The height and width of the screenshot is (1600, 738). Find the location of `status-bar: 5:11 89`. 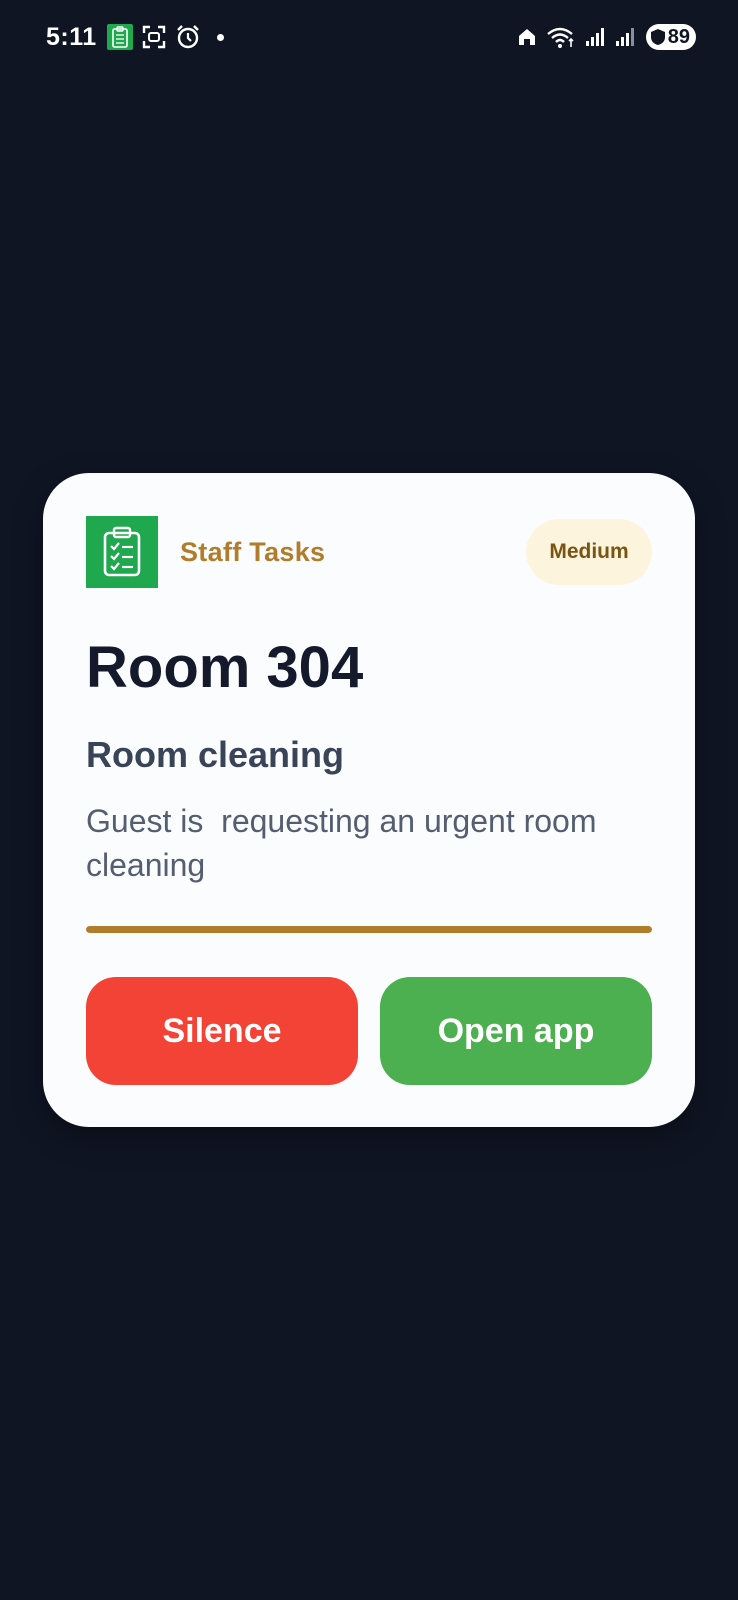

status-bar: 5:11 89 is located at coordinates (369, 37).